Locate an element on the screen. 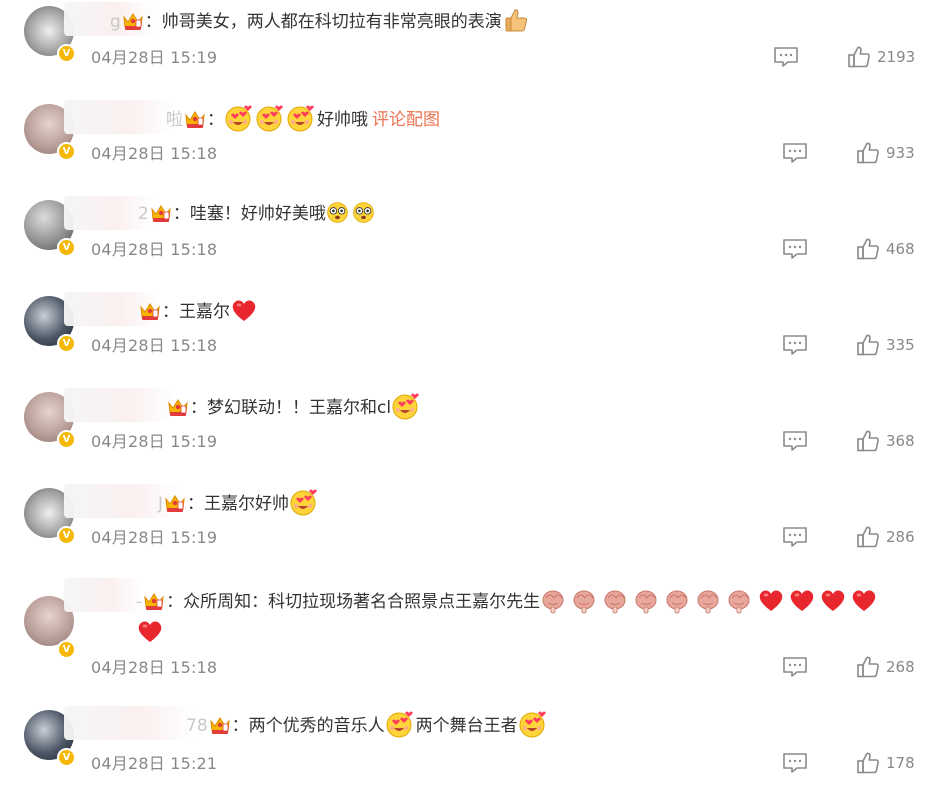  dizzy-face-icon is located at coordinates (337, 212).